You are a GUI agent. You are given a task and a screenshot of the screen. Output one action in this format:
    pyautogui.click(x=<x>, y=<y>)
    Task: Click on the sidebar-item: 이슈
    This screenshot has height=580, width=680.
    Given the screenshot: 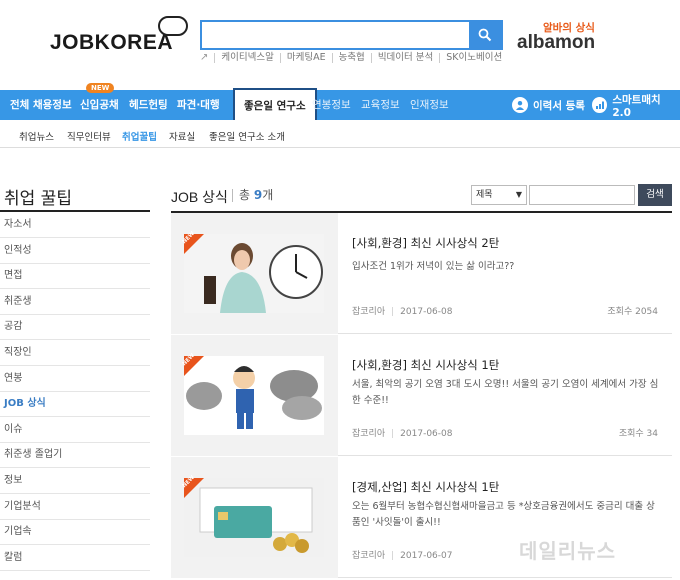 What is the action you would take?
    pyautogui.click(x=75, y=430)
    